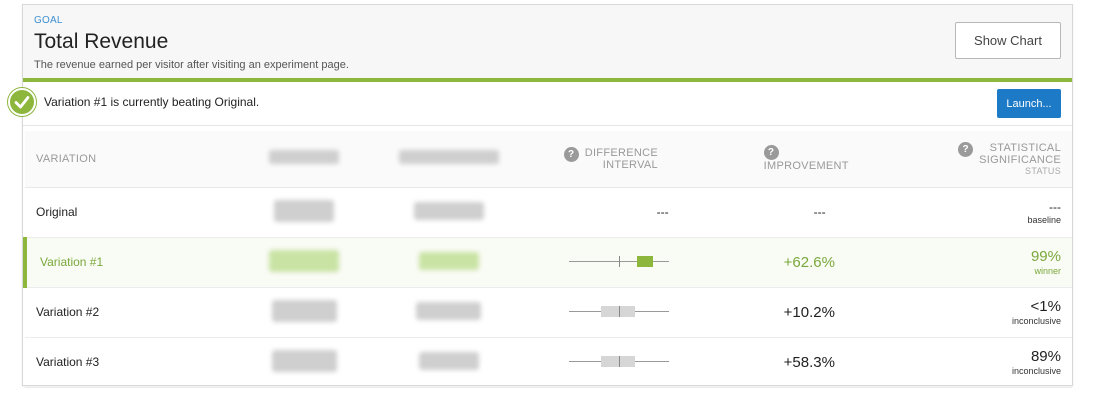  Describe the element at coordinates (965, 262) in the screenshot. I see `significance-cell: 99% winner` at that location.